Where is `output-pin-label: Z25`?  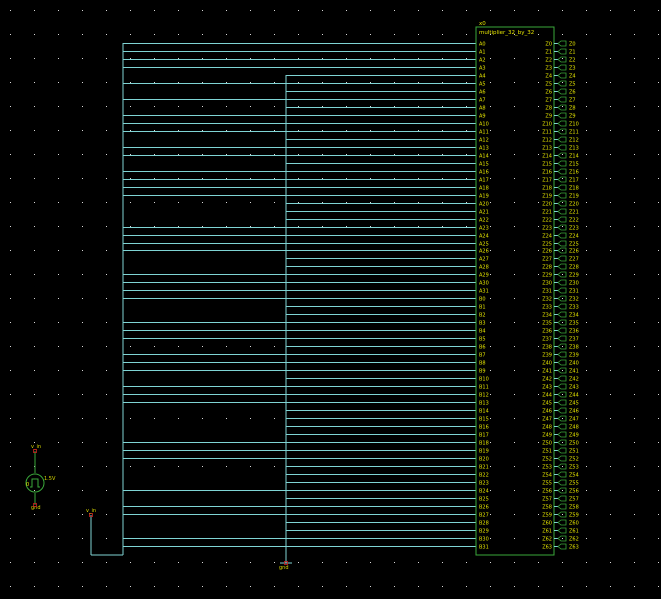 output-pin-label: Z25 is located at coordinates (547, 245).